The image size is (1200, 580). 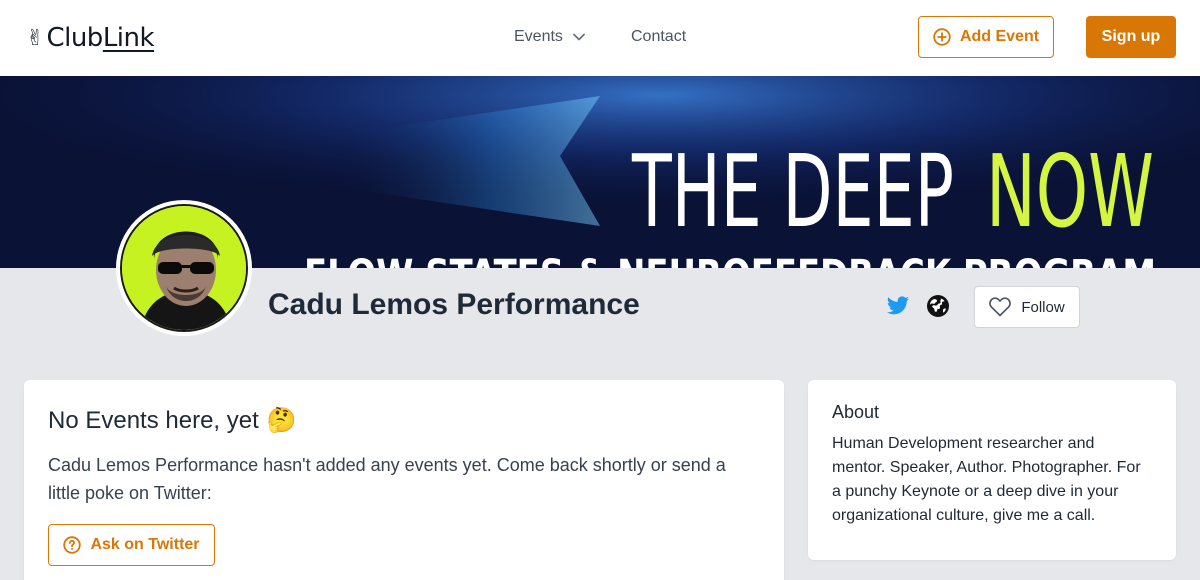 I want to click on about-heading: About, so click(x=856, y=412).